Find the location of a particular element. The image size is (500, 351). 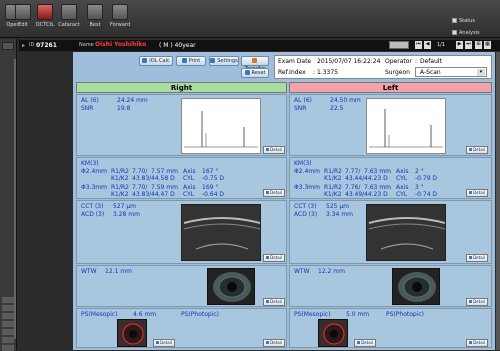

panel-scrollbar is located at coordinates (15, 199).